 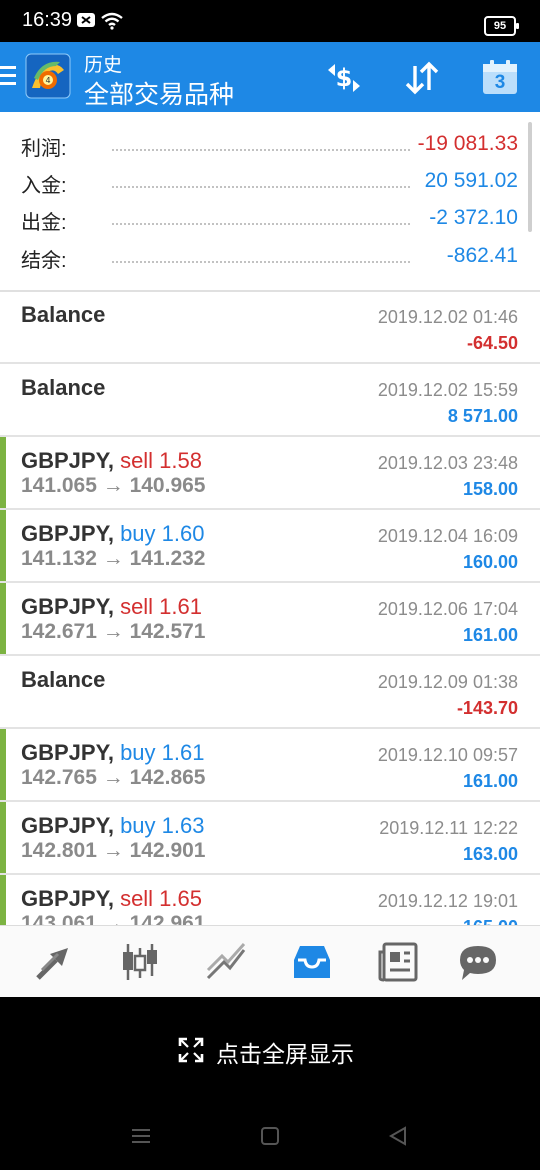 What do you see at coordinates (270, 400) in the screenshot?
I see `balance-row: Balance 2019.12.02 15:59 8 571.00` at bounding box center [270, 400].